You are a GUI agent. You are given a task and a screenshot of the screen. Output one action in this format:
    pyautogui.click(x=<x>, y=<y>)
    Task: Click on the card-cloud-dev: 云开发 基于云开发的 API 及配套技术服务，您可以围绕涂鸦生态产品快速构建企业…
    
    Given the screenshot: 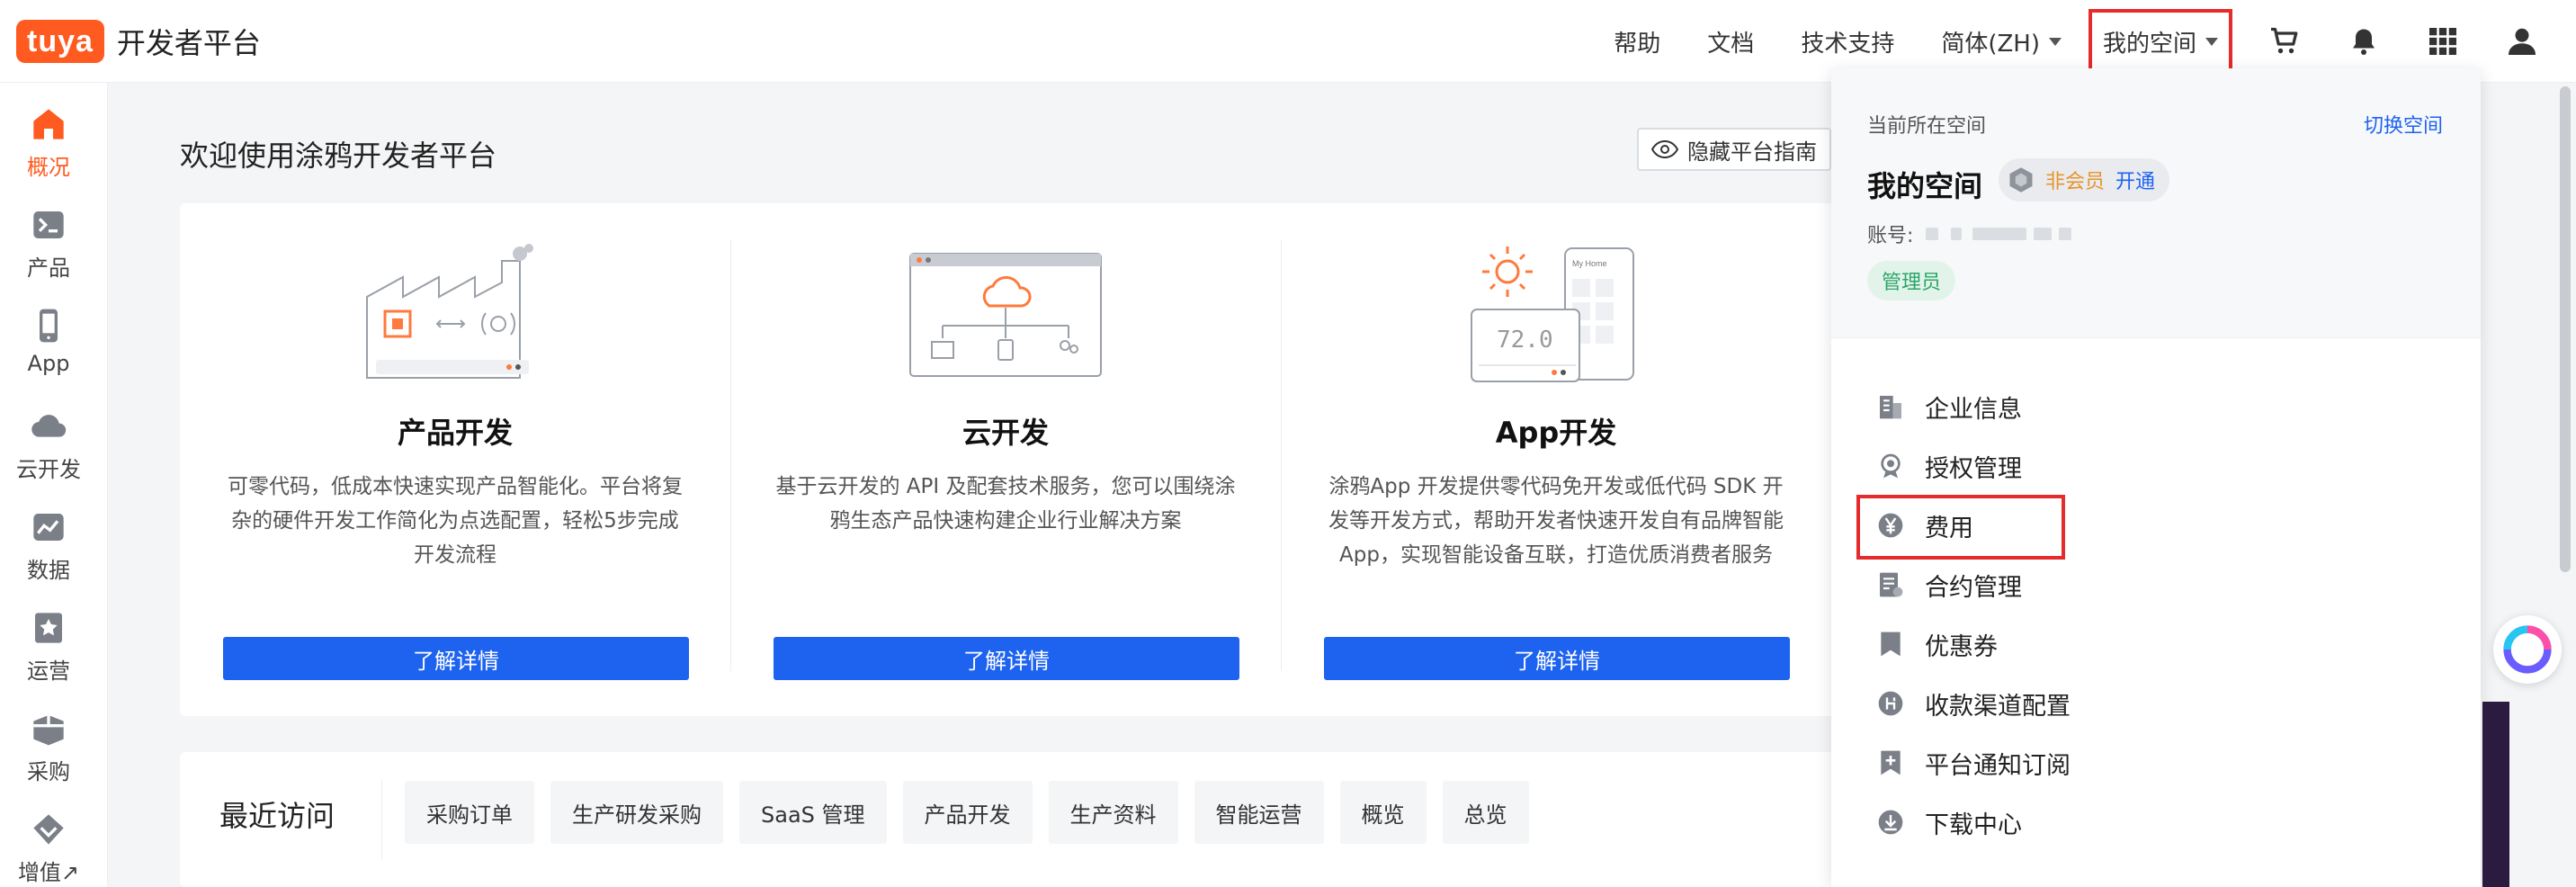 What is the action you would take?
    pyautogui.click(x=1005, y=459)
    